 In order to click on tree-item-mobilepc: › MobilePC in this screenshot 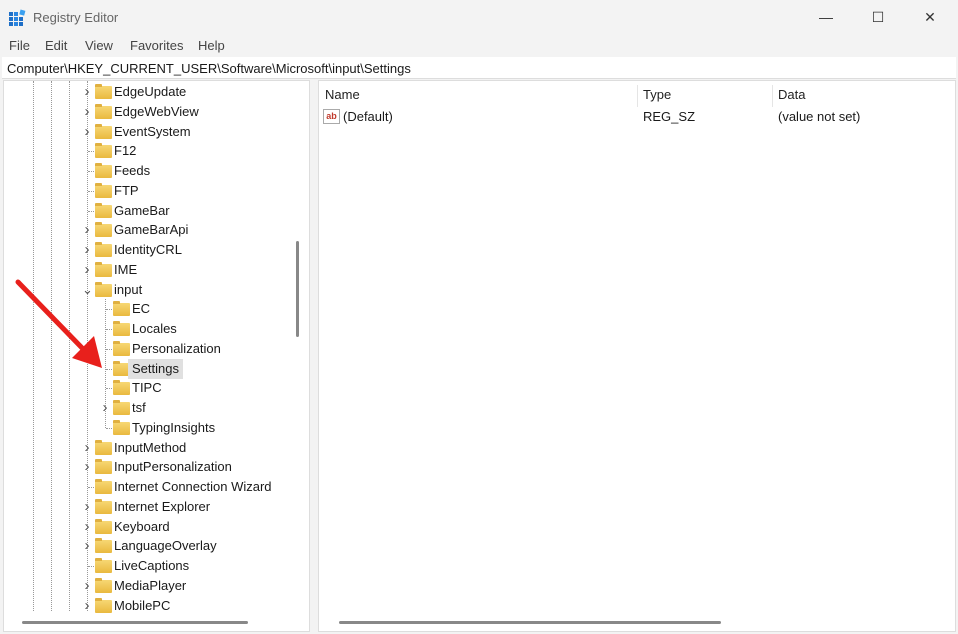, I will do `click(149, 606)`.